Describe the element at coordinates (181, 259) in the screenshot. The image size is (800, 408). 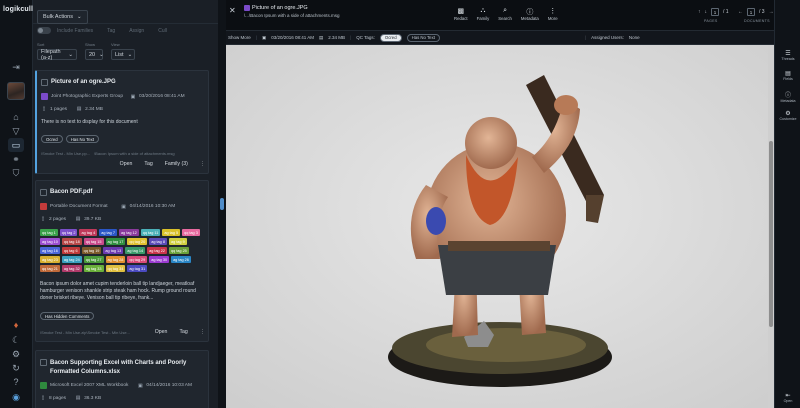
I see `tag-chip: ag tag 26` at that location.